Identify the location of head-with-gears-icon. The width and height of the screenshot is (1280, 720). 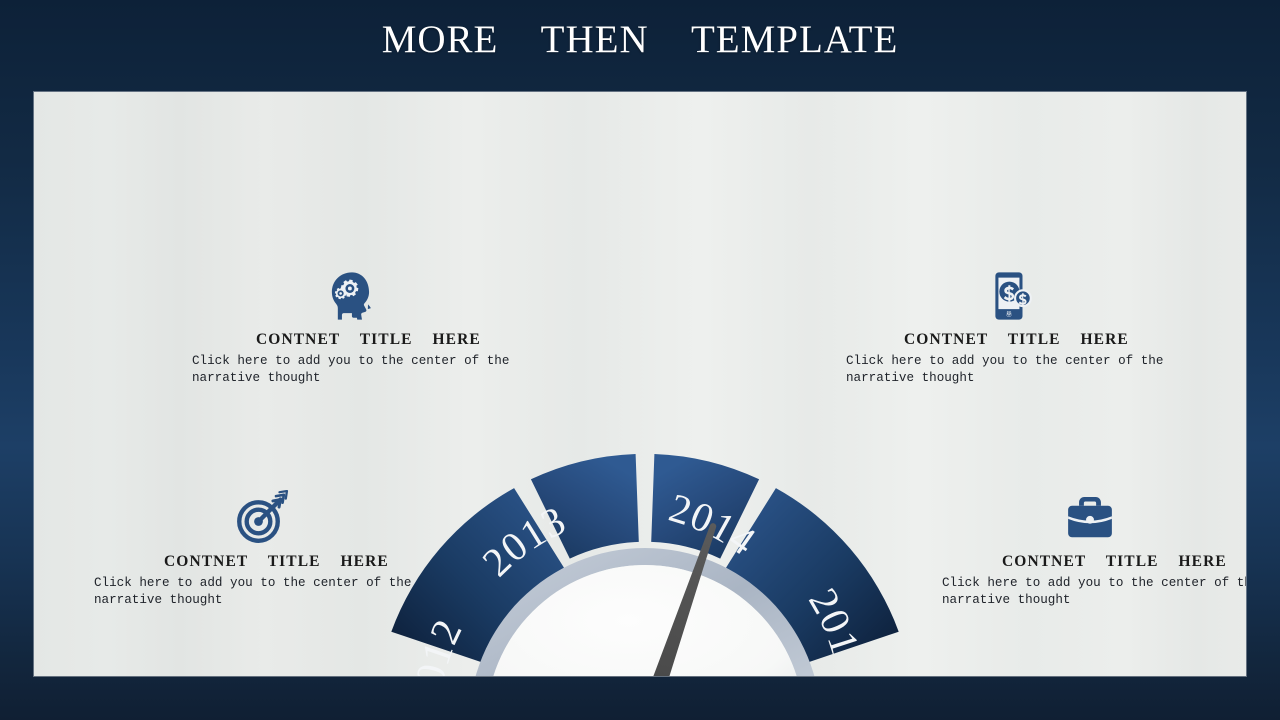
(351, 296).